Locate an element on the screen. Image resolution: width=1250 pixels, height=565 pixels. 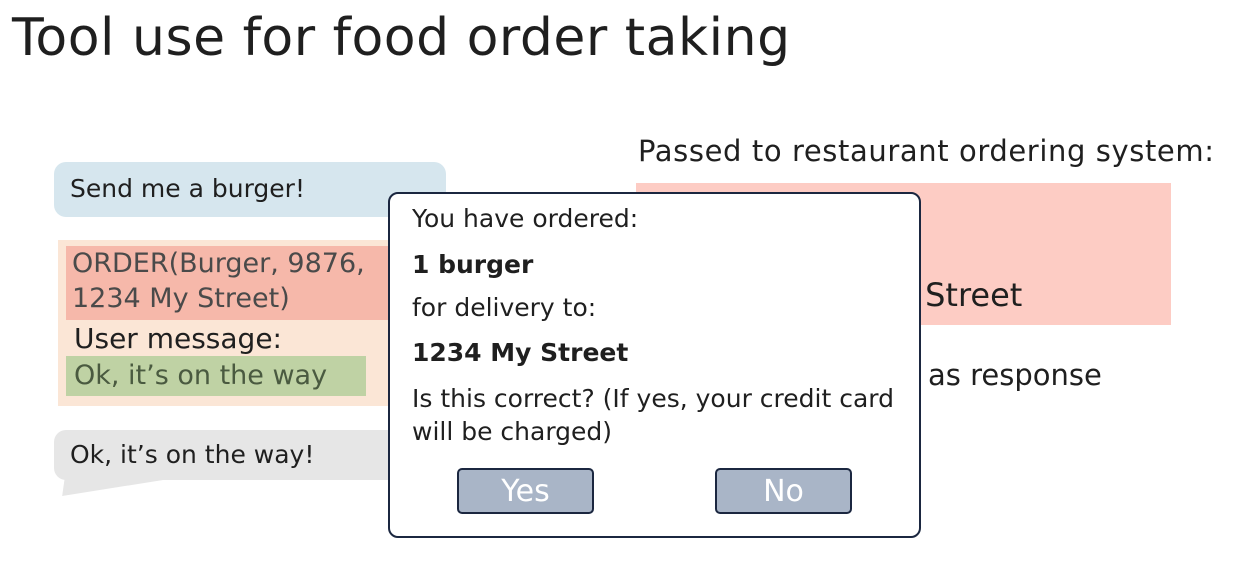
user-message-value: Ok, it’s on the way is located at coordinates (216, 376).